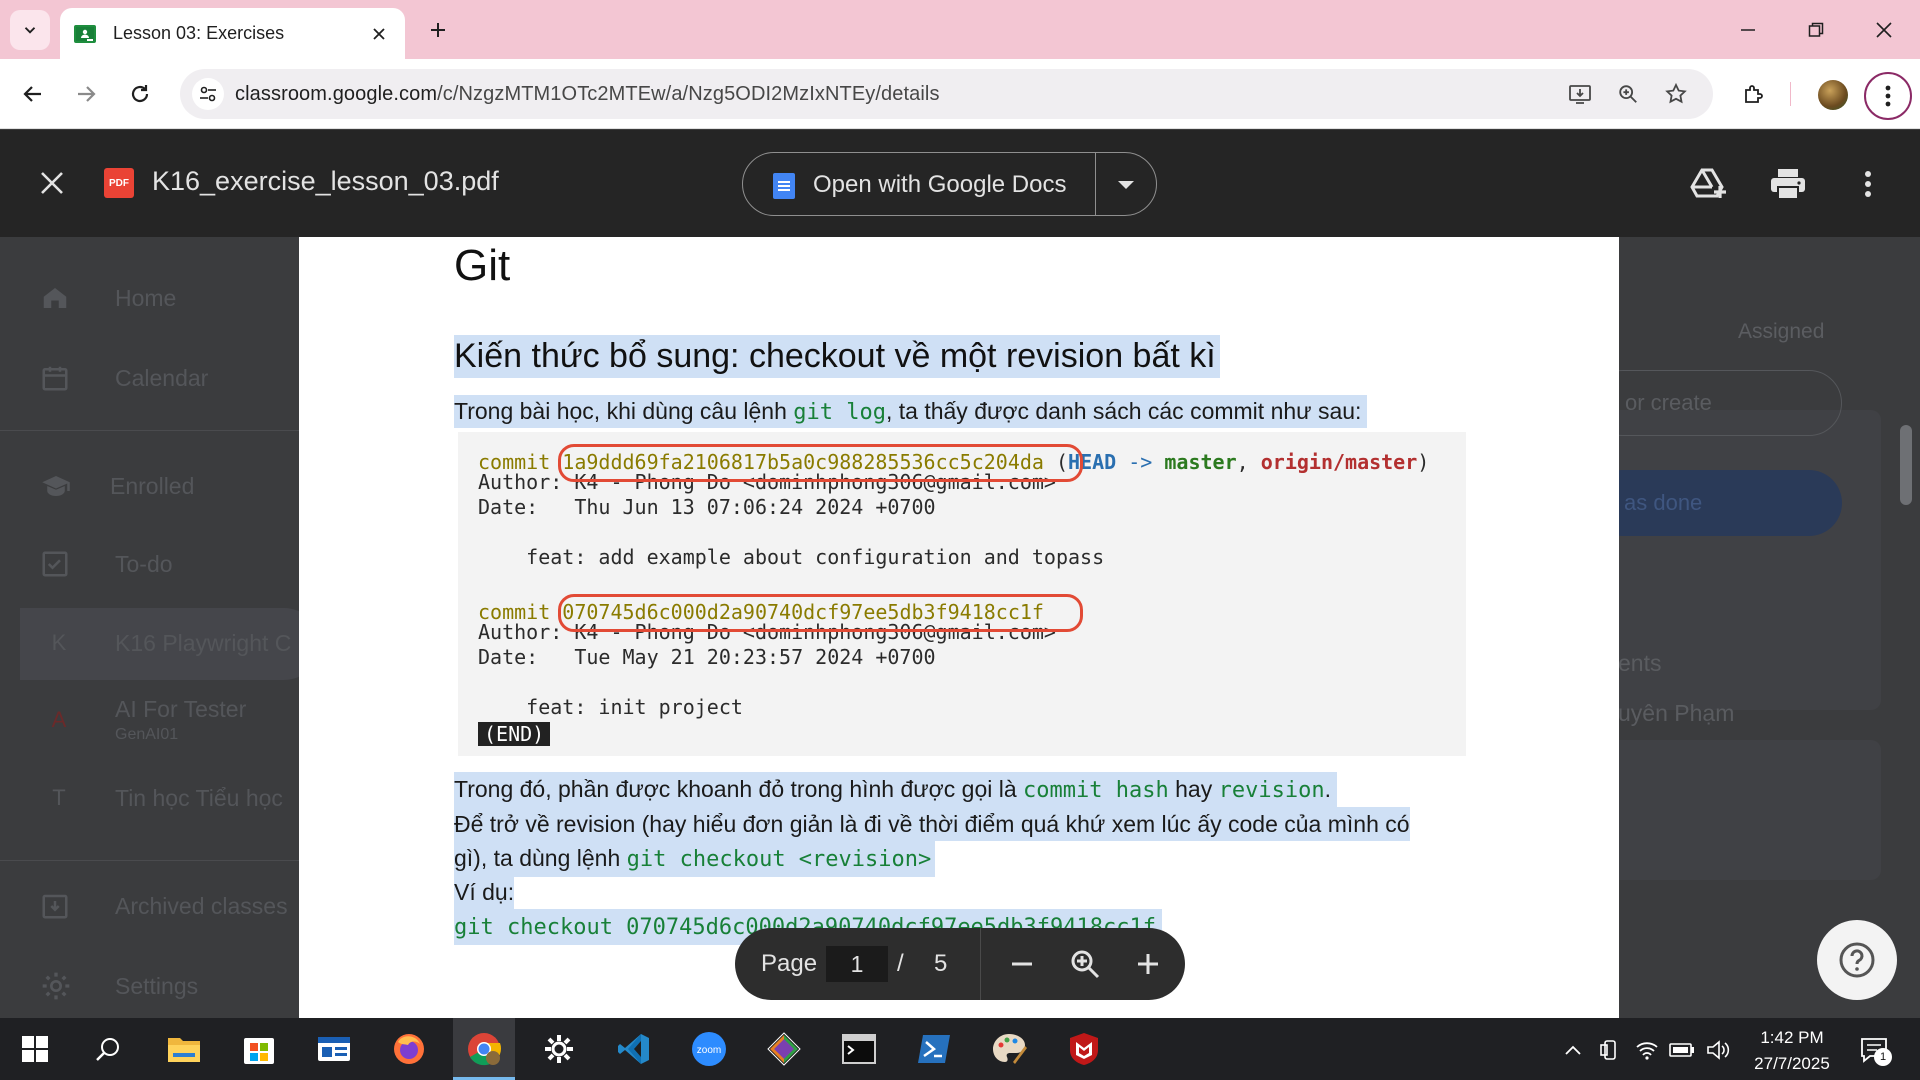  Describe the element at coordinates (484, 892) in the screenshot. I see `example-label: Ví dụ:` at that location.